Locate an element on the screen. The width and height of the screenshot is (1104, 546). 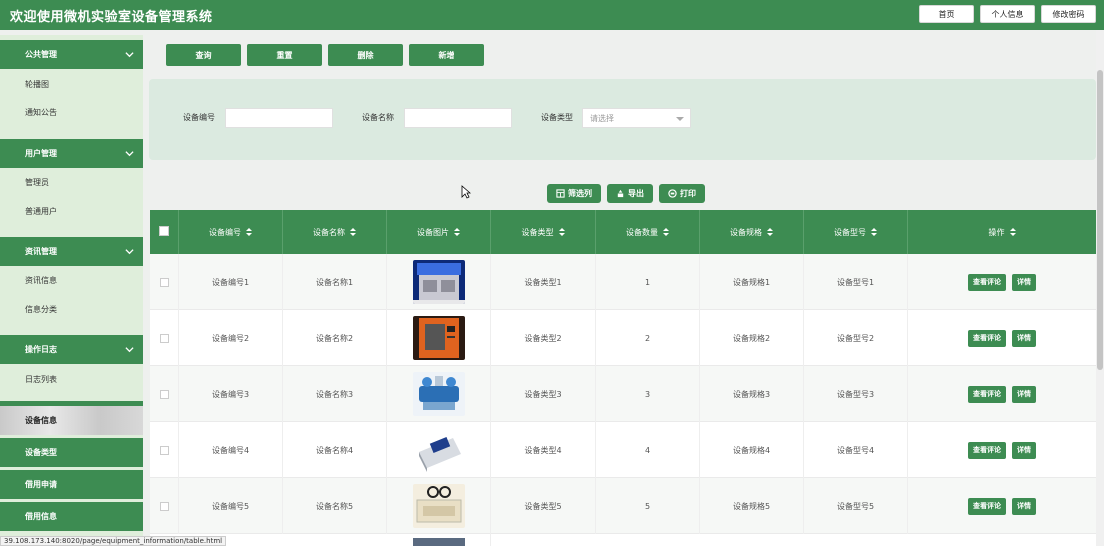
sidebar-item-admins: 管理员 is located at coordinates (71, 182).